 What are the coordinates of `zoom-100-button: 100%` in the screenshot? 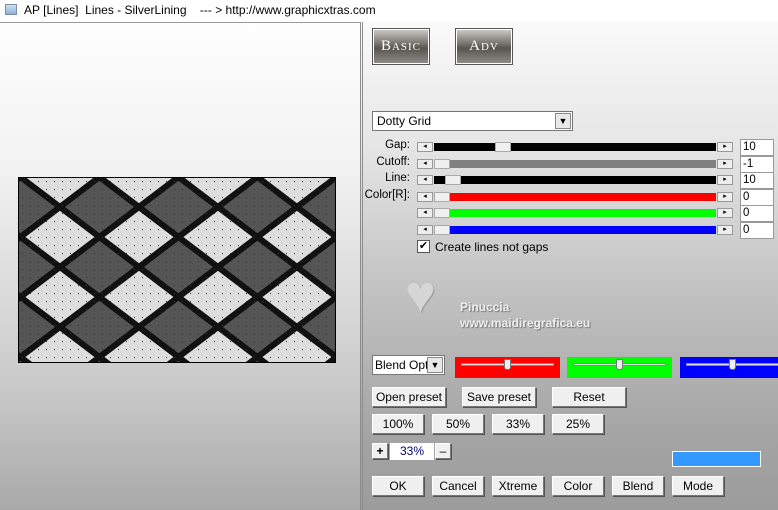 It's located at (398, 424).